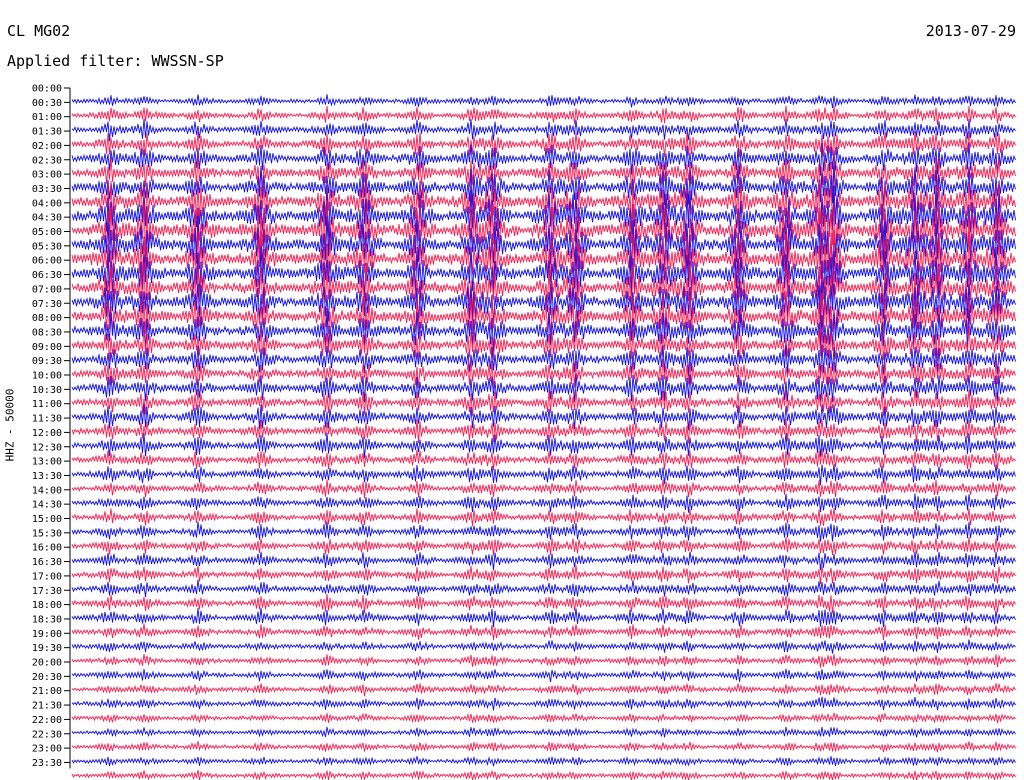  I want to click on time-tick-label: 06:30, so click(47, 275).